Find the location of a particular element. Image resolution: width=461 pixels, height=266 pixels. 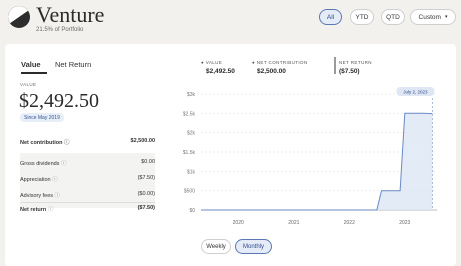

x-tick-label: 2023 is located at coordinates (404, 223).